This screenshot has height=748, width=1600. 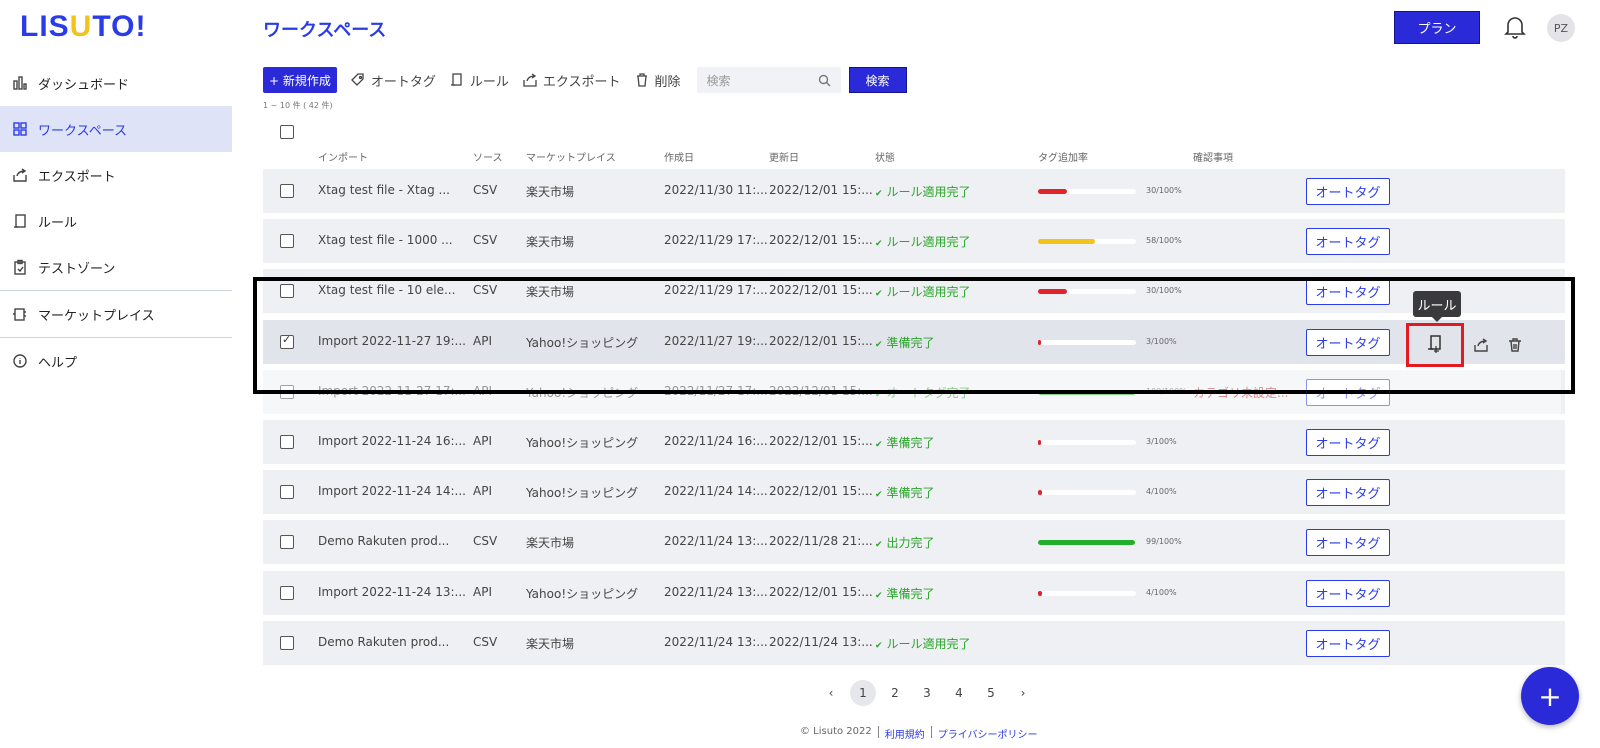 I want to click on rule-action-button, so click(x=1435, y=344).